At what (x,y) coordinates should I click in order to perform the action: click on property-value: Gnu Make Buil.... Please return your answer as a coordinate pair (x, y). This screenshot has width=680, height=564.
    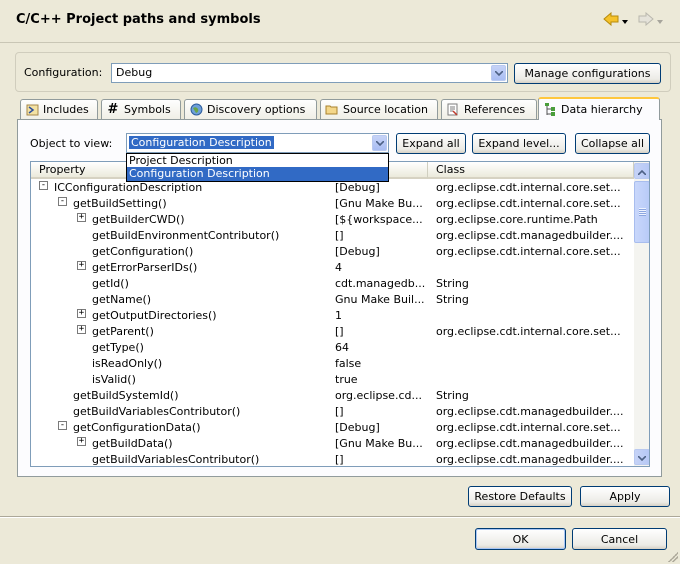
    Looking at the image, I should click on (380, 299).